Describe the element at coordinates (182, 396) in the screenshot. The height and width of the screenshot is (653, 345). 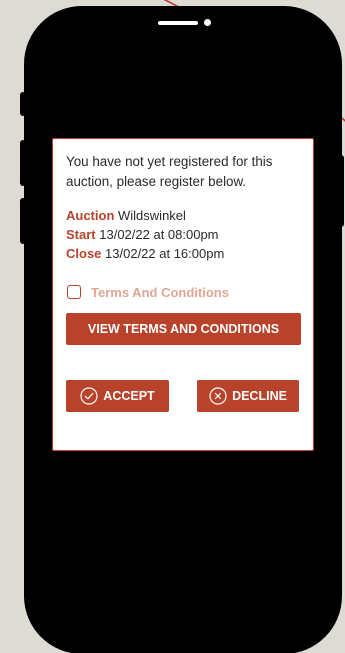
I see `dialog-actions: ACCEPT DECLINE` at that location.